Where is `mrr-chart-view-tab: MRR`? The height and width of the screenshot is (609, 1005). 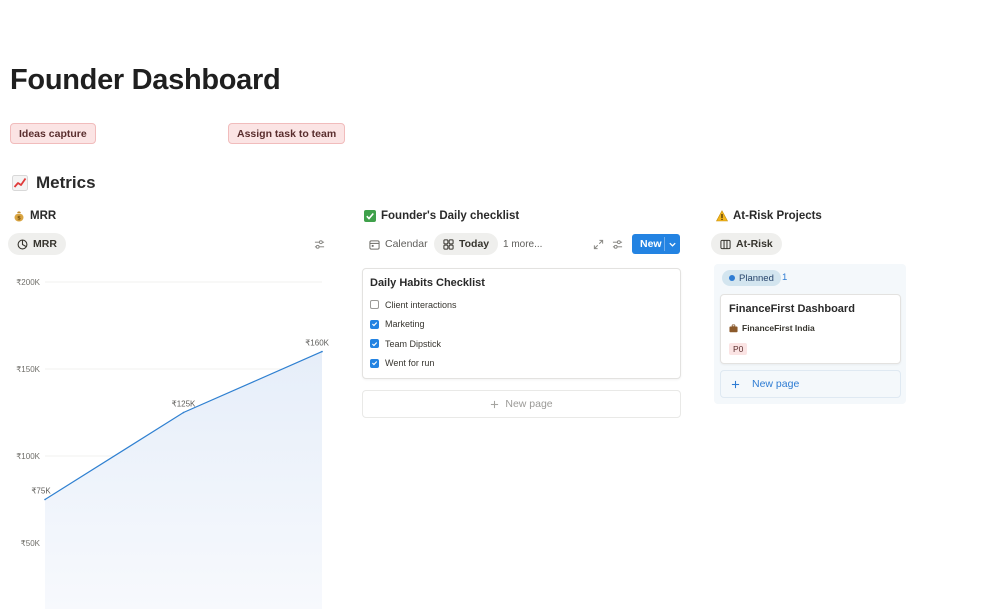 mrr-chart-view-tab: MRR is located at coordinates (37, 244).